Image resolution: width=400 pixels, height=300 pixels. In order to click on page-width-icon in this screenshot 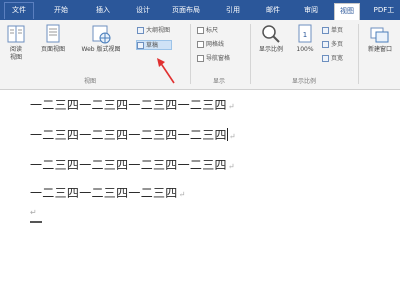, I will do `click(325, 58)`.